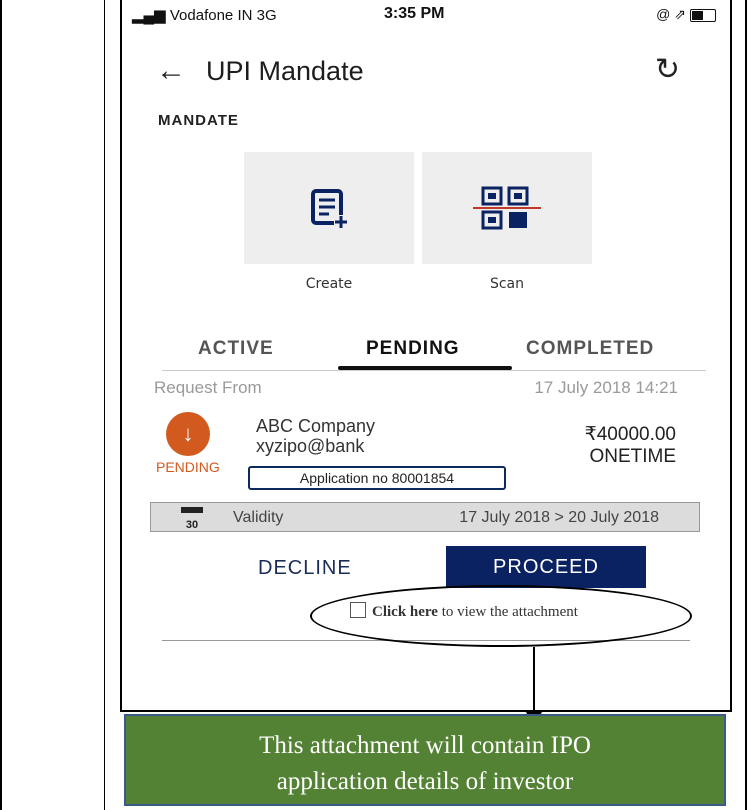  I want to click on create-tile, so click(329, 208).